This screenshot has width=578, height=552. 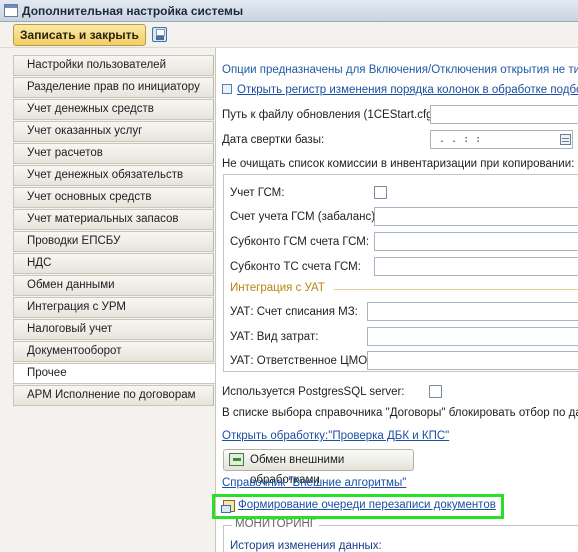 I want to click on sidebar-item: Учет оказанных услуг, so click(x=113, y=131).